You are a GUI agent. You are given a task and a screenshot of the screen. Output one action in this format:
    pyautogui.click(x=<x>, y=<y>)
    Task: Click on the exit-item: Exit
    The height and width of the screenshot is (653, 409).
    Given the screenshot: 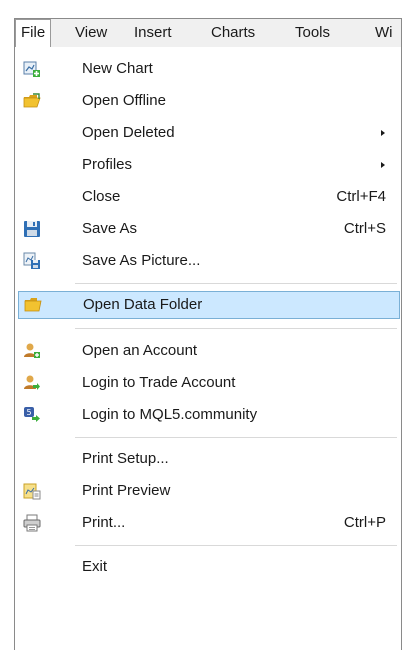 What is the action you would take?
    pyautogui.click(x=208, y=567)
    